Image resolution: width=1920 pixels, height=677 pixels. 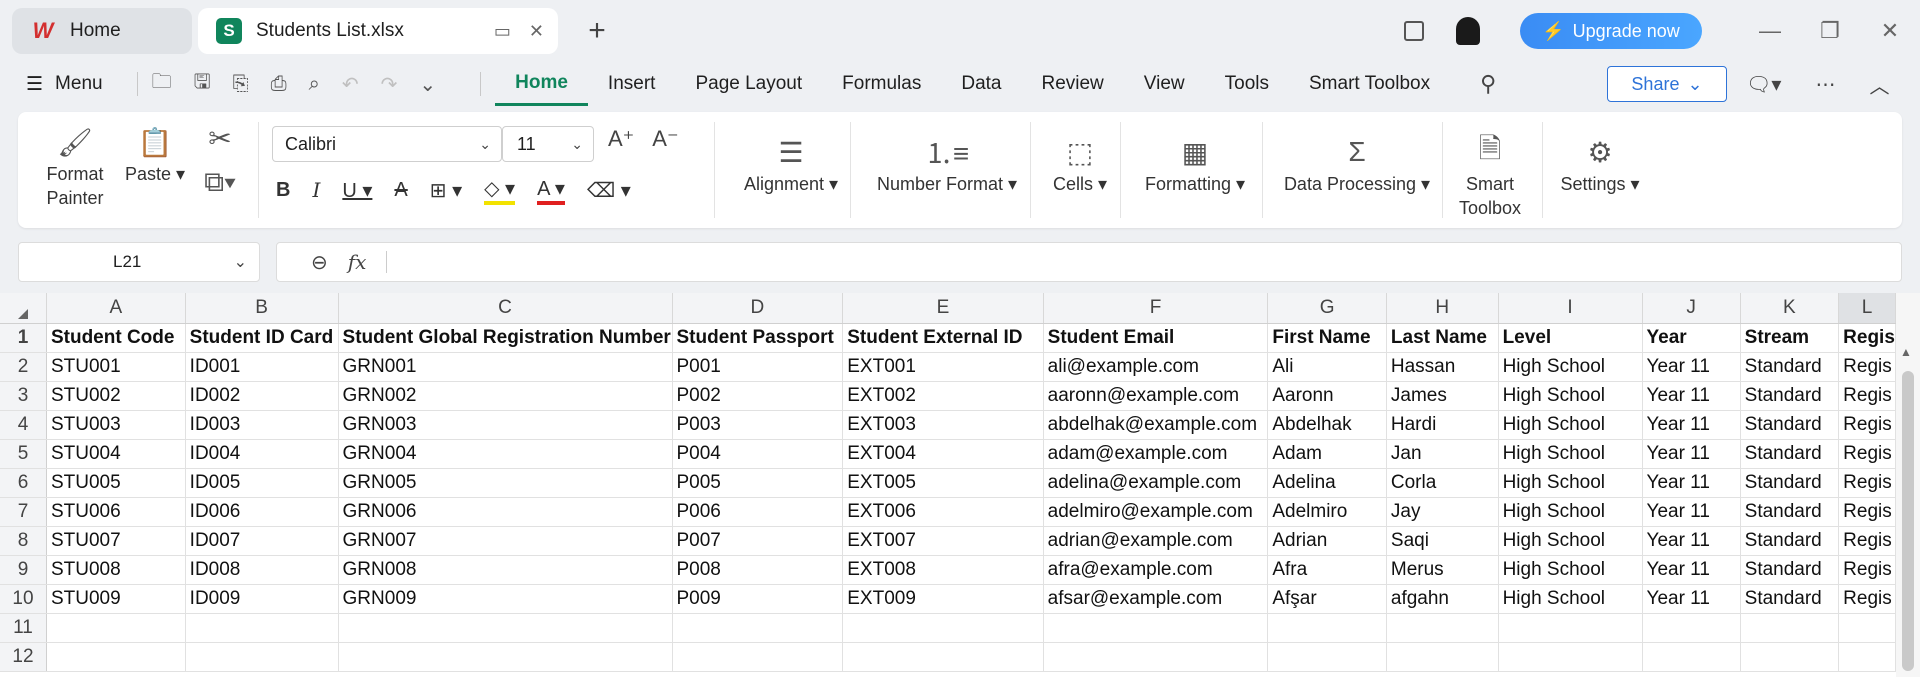 What do you see at coordinates (1790, 454) in the screenshot?
I see `cell-k5: Standard` at bounding box center [1790, 454].